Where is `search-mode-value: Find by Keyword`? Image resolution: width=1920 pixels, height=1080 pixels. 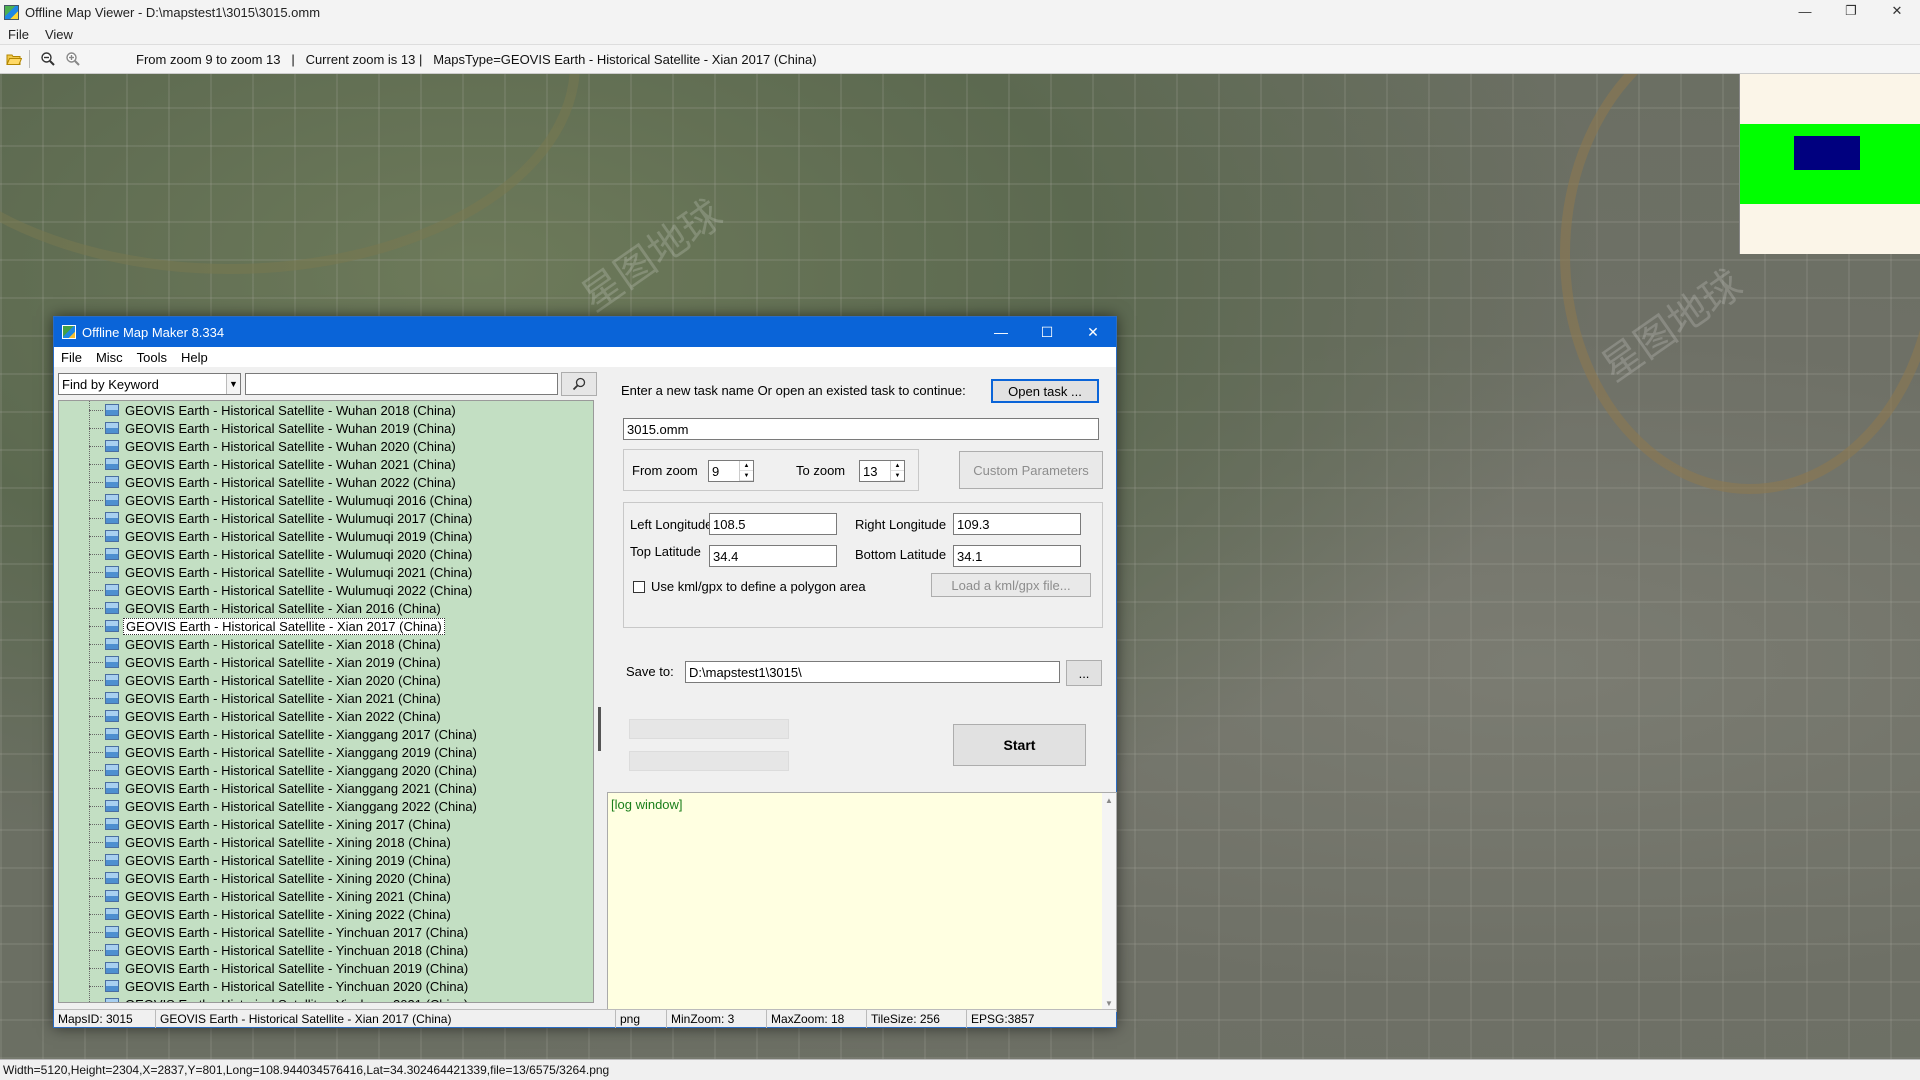
search-mode-value: Find by Keyword is located at coordinates (110, 384).